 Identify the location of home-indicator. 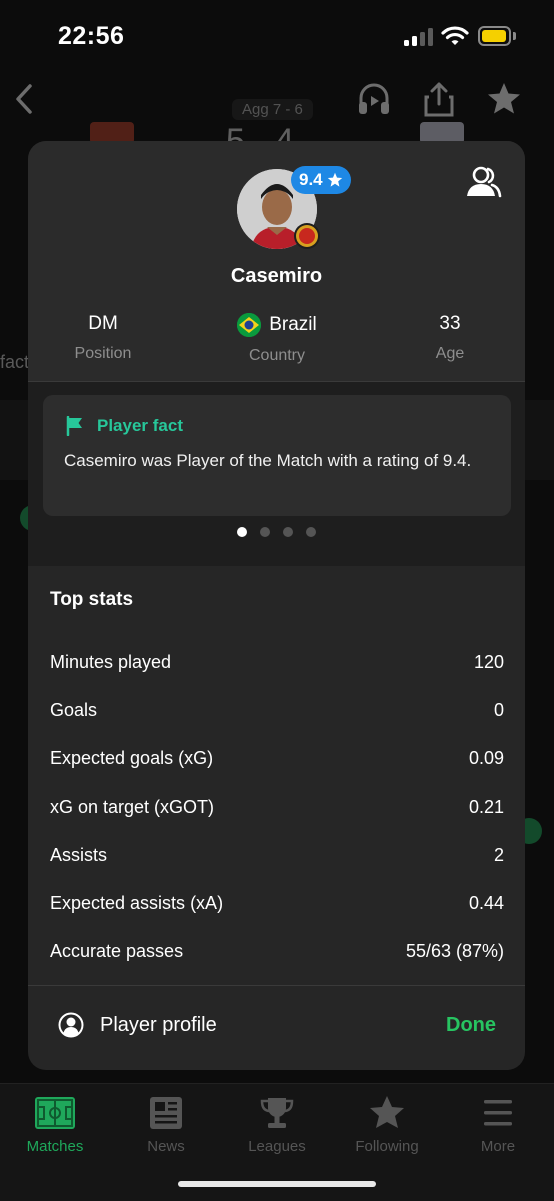
(277, 1184).